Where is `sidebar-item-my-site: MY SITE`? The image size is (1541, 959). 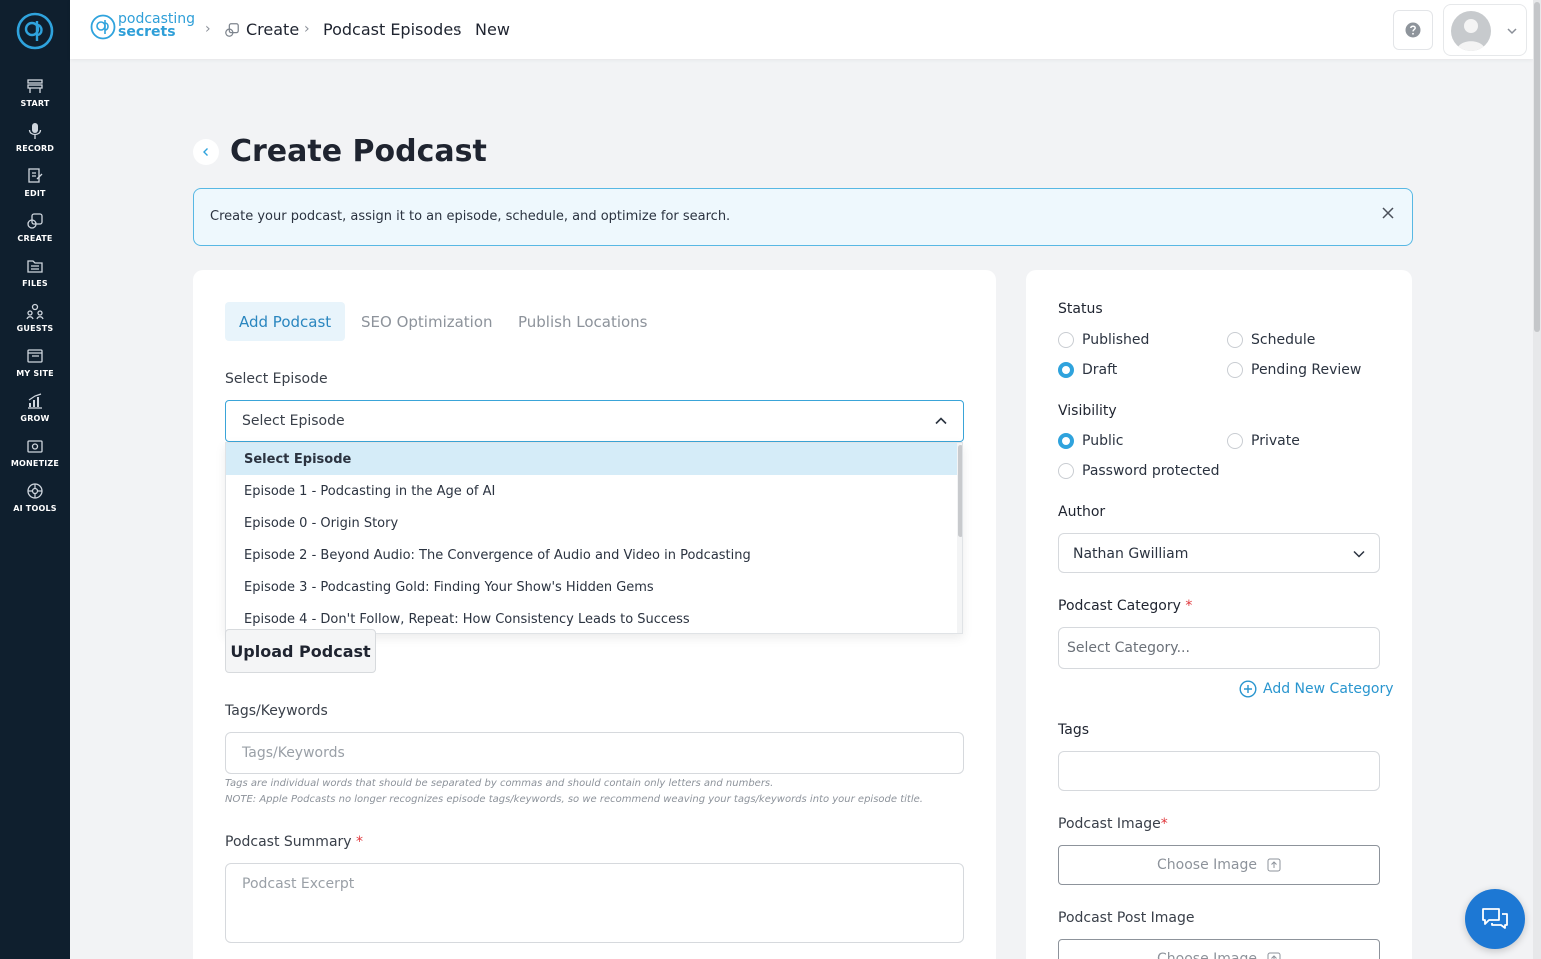 sidebar-item-my-site: MY SITE is located at coordinates (35, 365).